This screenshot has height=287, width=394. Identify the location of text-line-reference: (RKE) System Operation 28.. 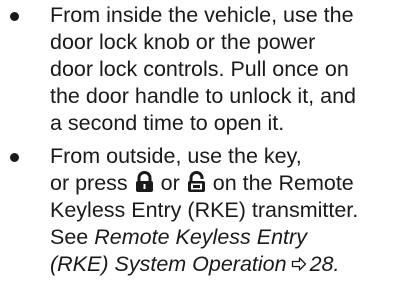
(220, 264).